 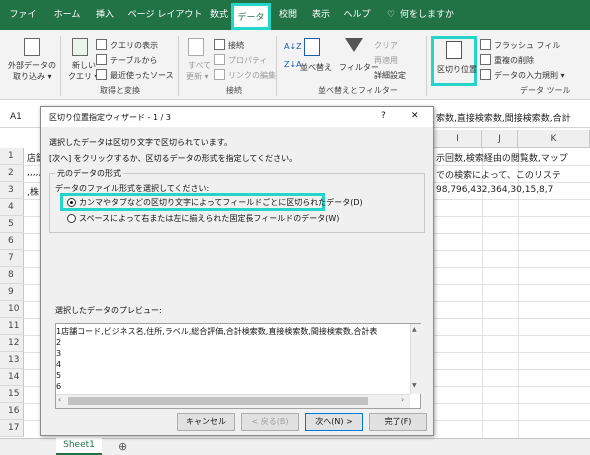 I want to click on row-header: 4, so click(x=12, y=207).